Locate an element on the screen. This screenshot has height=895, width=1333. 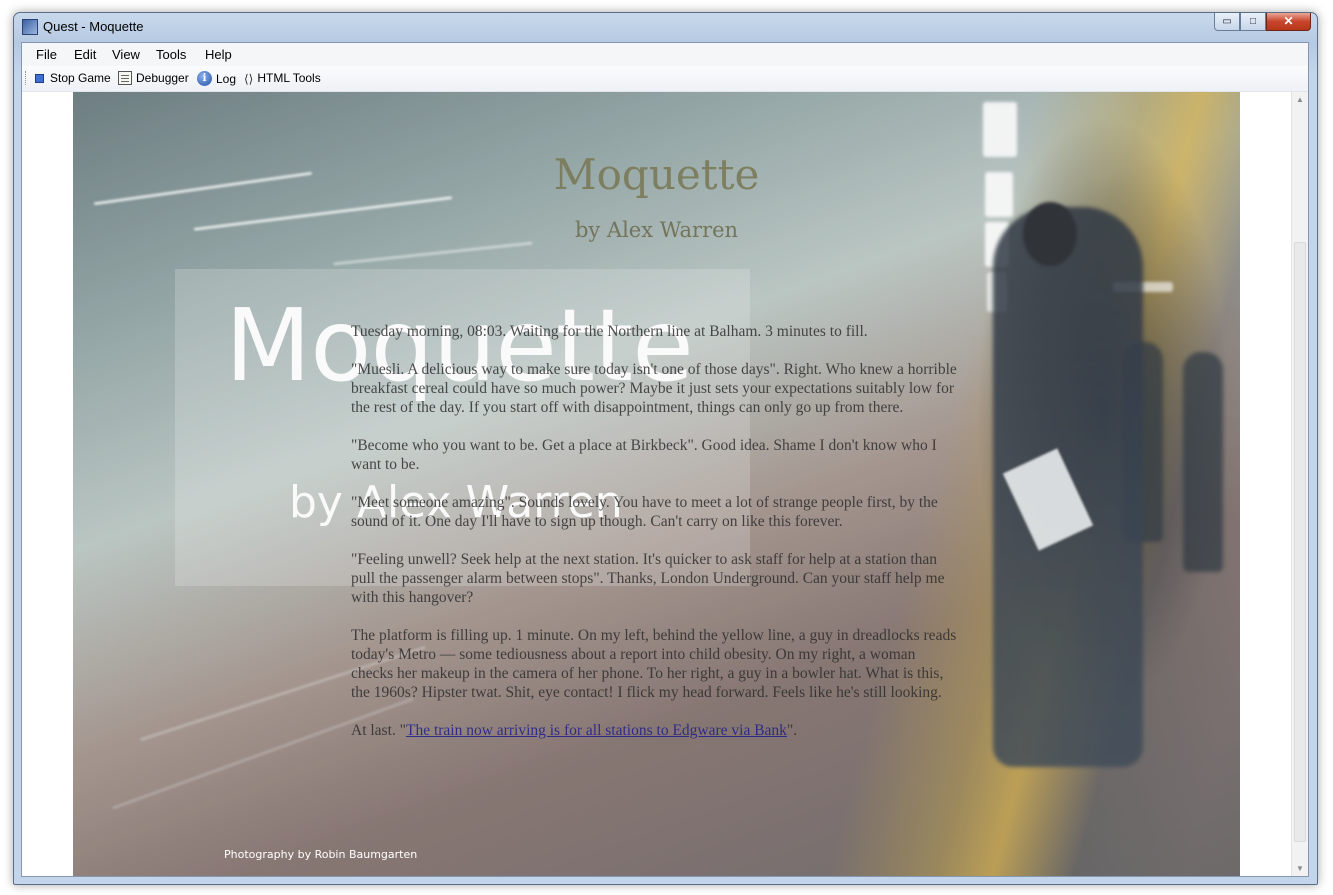
scroll-thumb is located at coordinates (1300, 542).